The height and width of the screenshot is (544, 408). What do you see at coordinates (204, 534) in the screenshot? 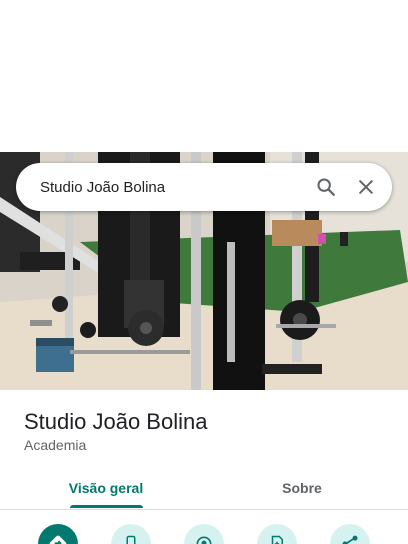
I see `nearby-button` at bounding box center [204, 534].